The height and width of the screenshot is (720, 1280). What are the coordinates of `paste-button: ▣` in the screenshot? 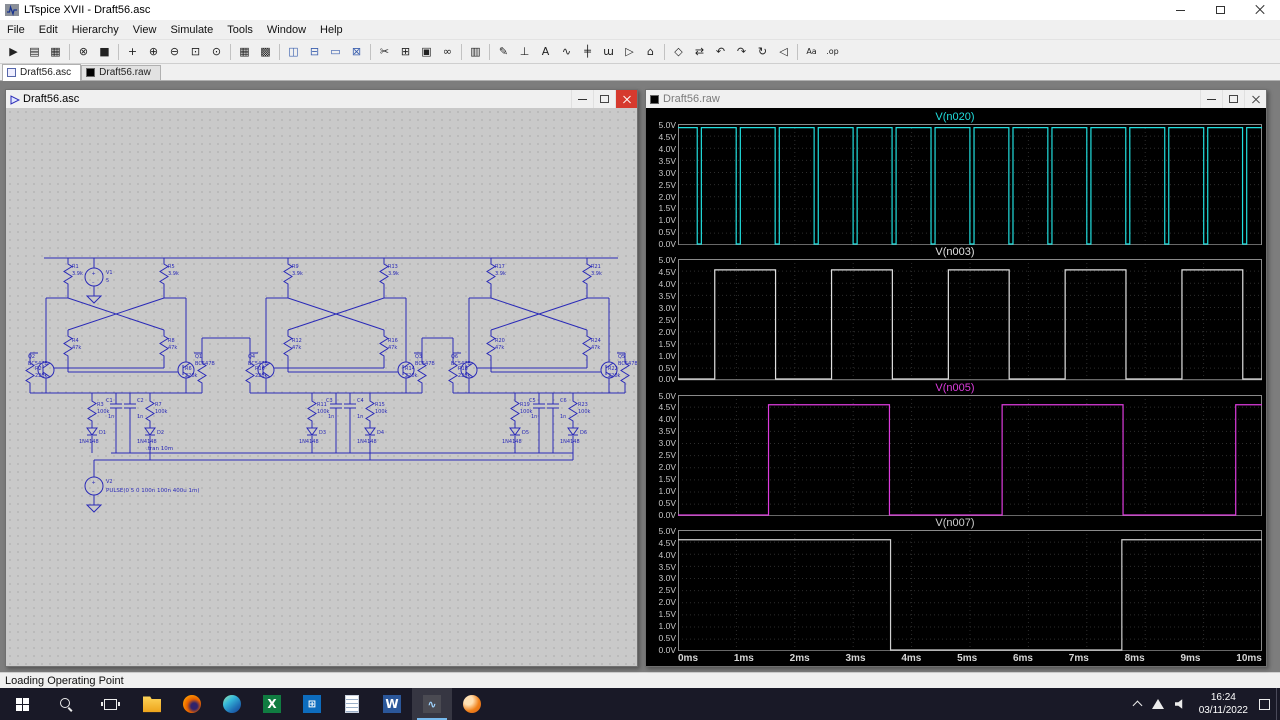 It's located at (426, 52).